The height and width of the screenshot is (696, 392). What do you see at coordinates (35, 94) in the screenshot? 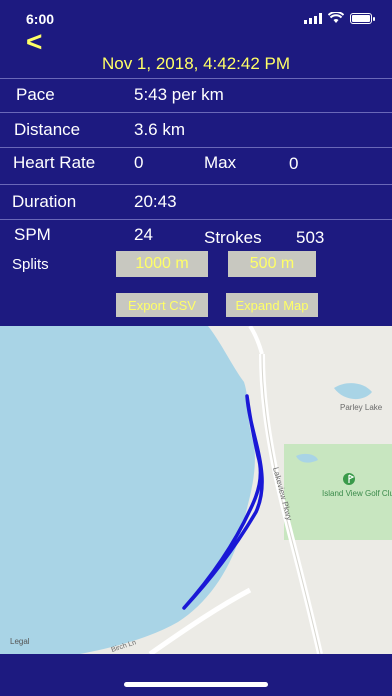
I see `pace-label: Pace` at bounding box center [35, 94].